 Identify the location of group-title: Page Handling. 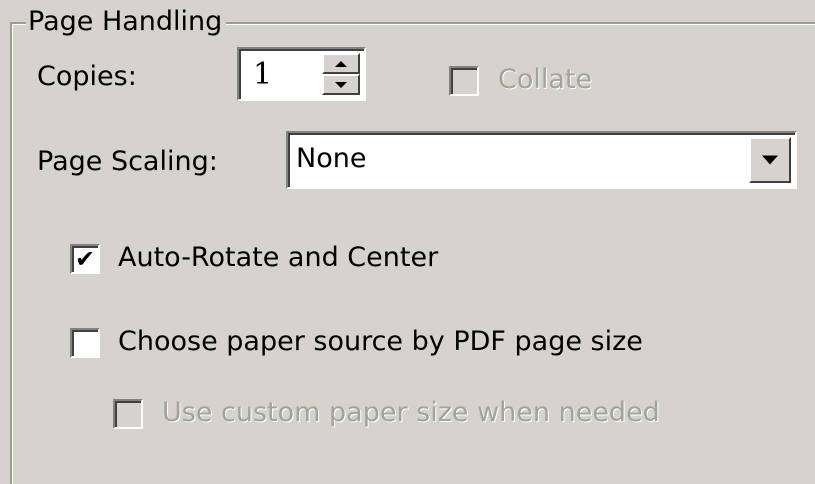
(126, 22).